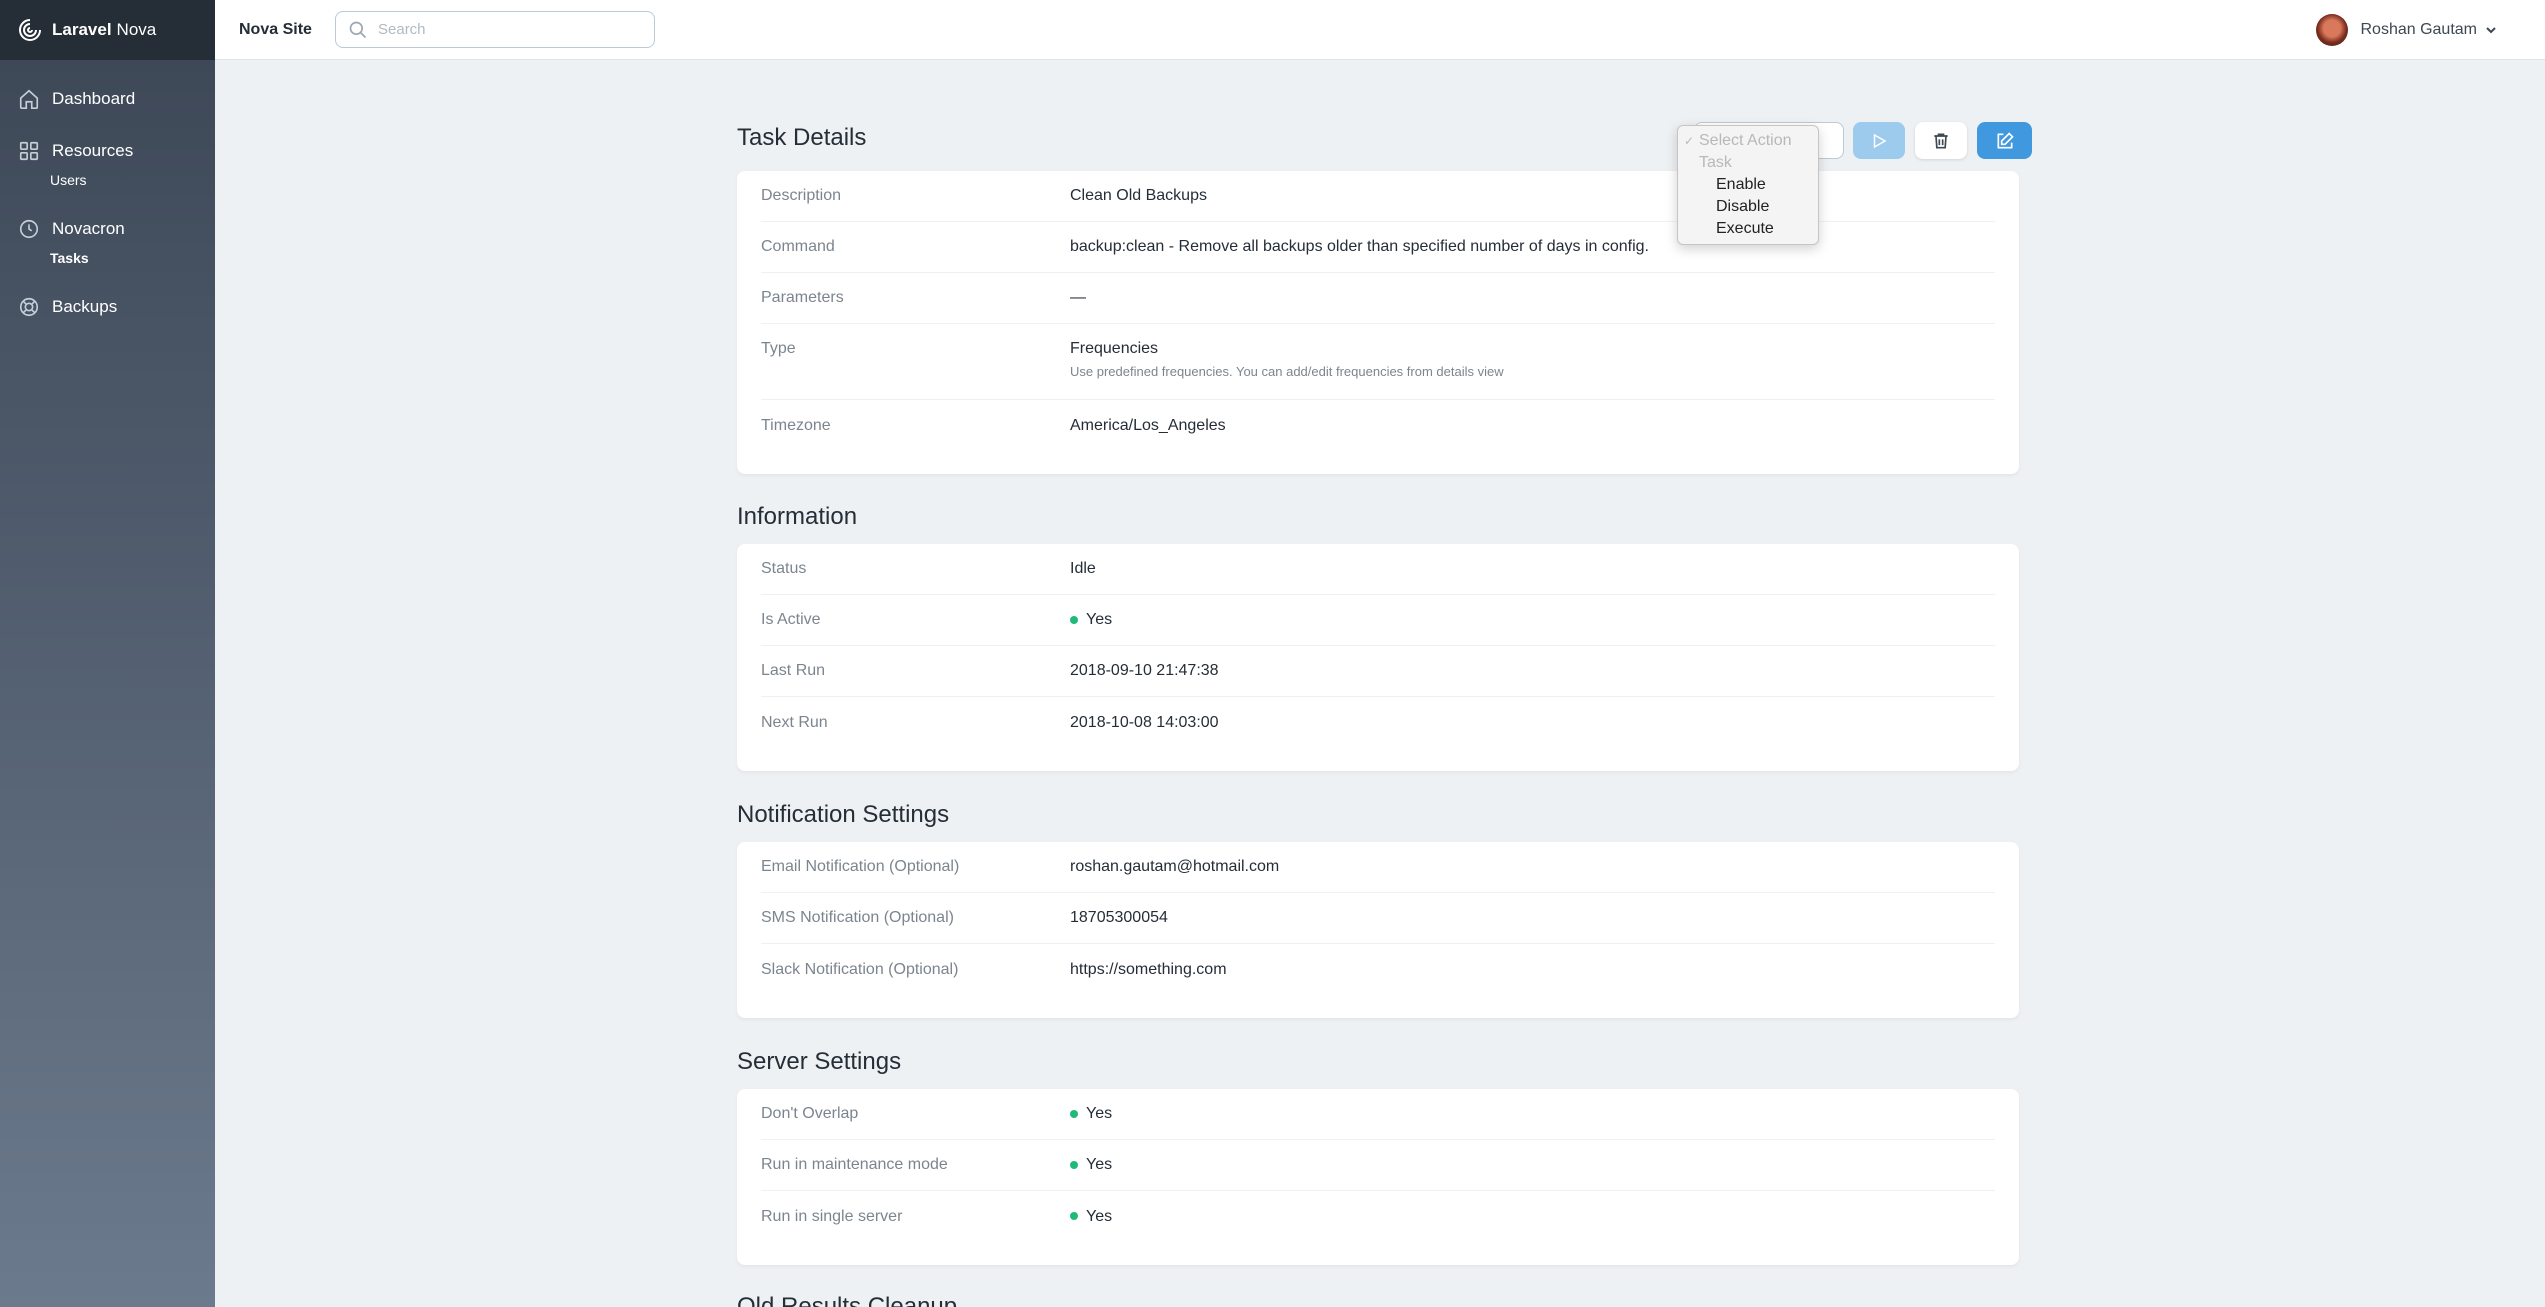 This screenshot has height=1307, width=2545. I want to click on field-label: Timezone, so click(796, 425).